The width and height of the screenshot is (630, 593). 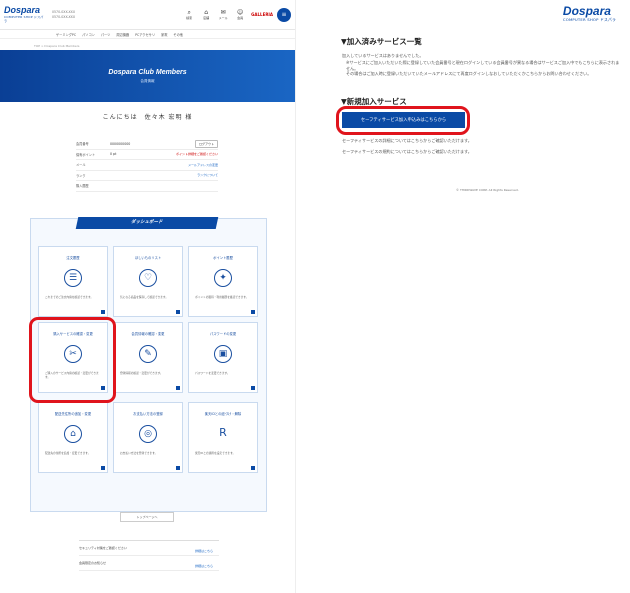 What do you see at coordinates (223, 354) in the screenshot?
I see `lock-icon: ▣` at bounding box center [223, 354].